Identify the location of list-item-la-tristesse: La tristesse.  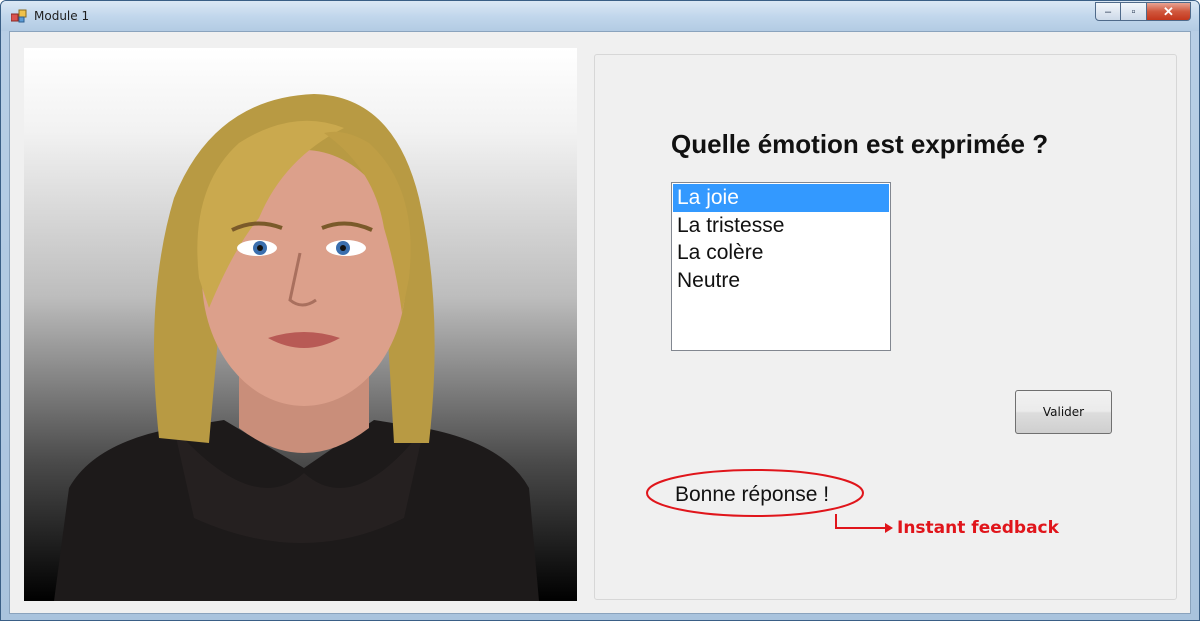
(781, 226).